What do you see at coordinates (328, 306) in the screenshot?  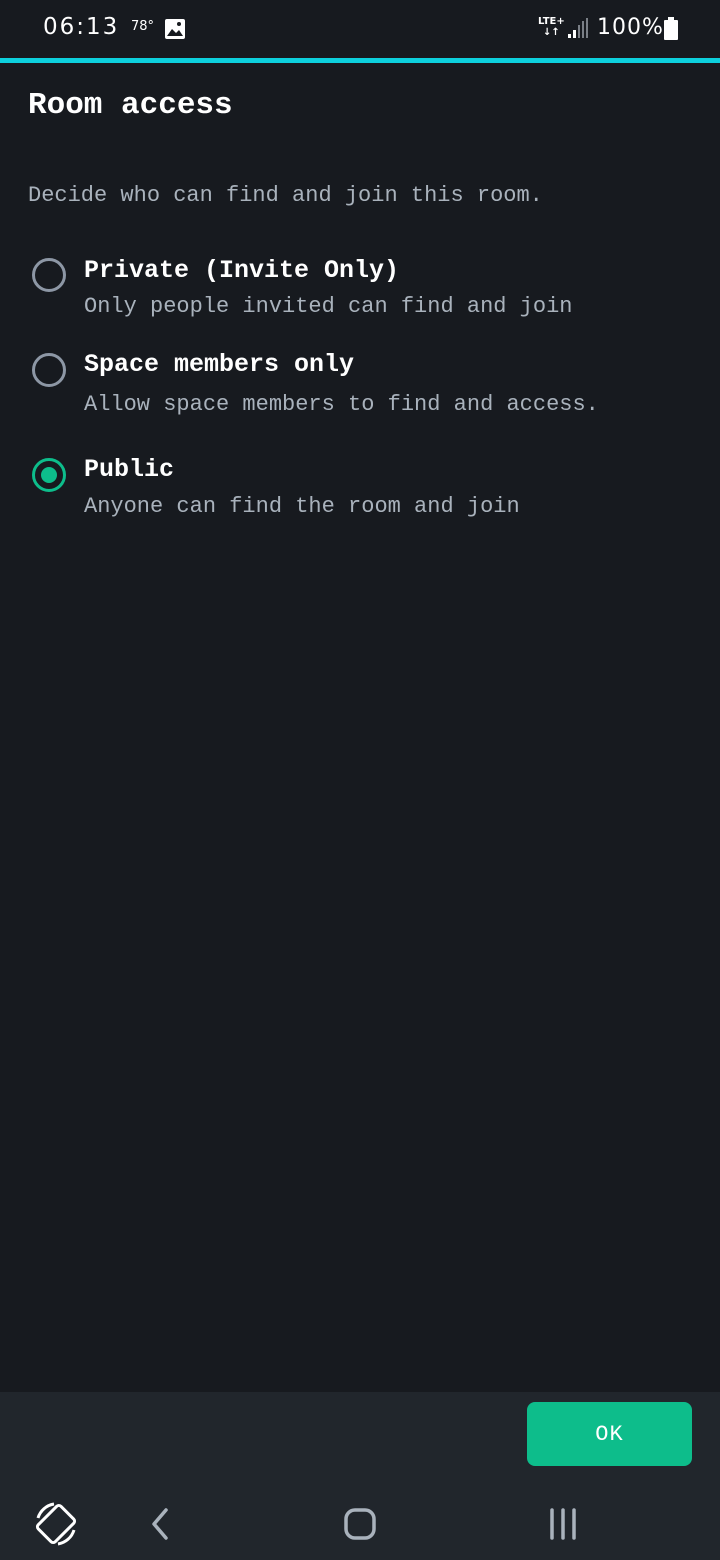 I see `option-private-sublabel: Only people invited can find and join` at bounding box center [328, 306].